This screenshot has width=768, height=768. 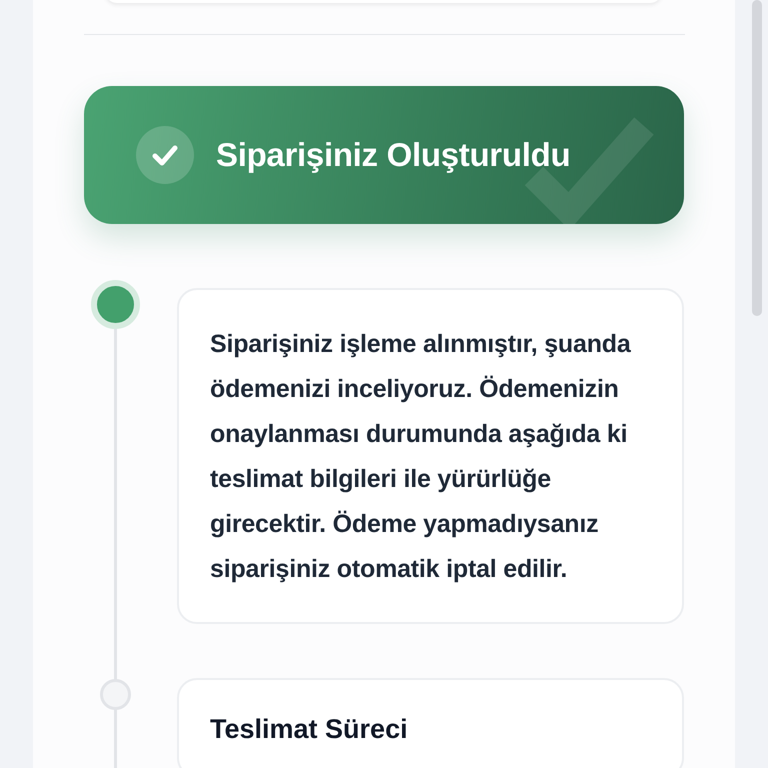 What do you see at coordinates (393, 155) in the screenshot?
I see `banner-title: Siparişiniz Oluşturuldu` at bounding box center [393, 155].